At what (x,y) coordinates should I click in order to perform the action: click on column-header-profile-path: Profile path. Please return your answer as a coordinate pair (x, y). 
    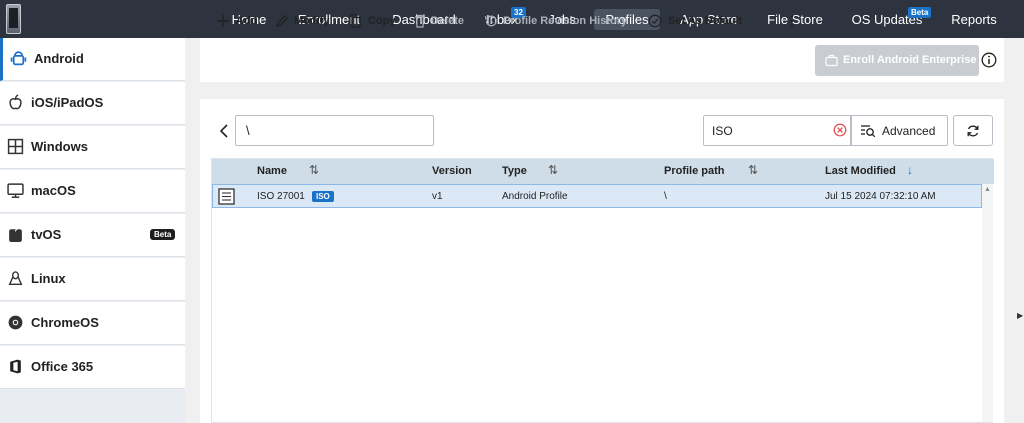
    Looking at the image, I should click on (694, 171).